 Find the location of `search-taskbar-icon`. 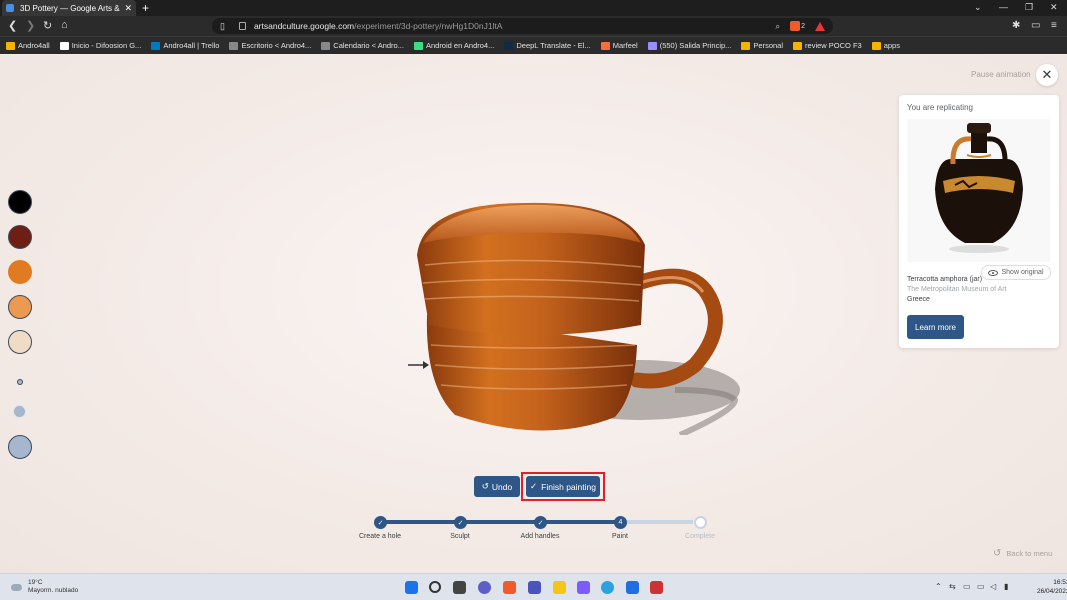

search-taskbar-icon is located at coordinates (435, 587).